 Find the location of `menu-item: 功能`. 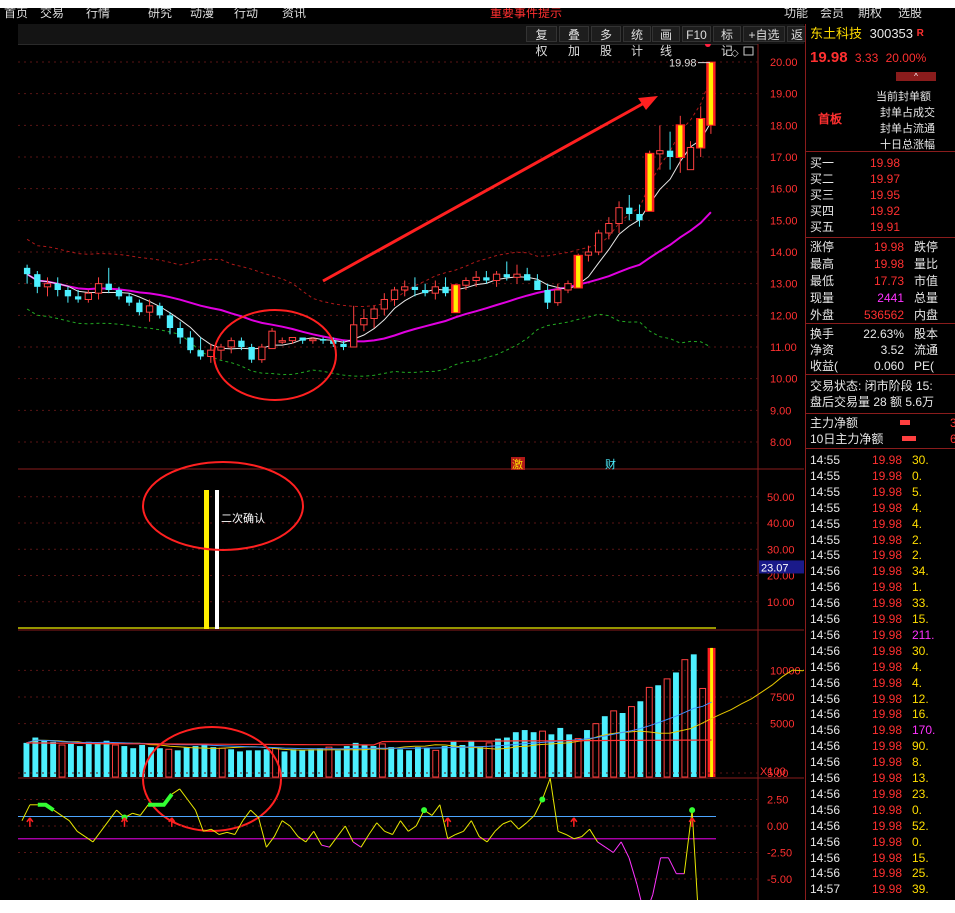

menu-item: 功能 is located at coordinates (796, 14).